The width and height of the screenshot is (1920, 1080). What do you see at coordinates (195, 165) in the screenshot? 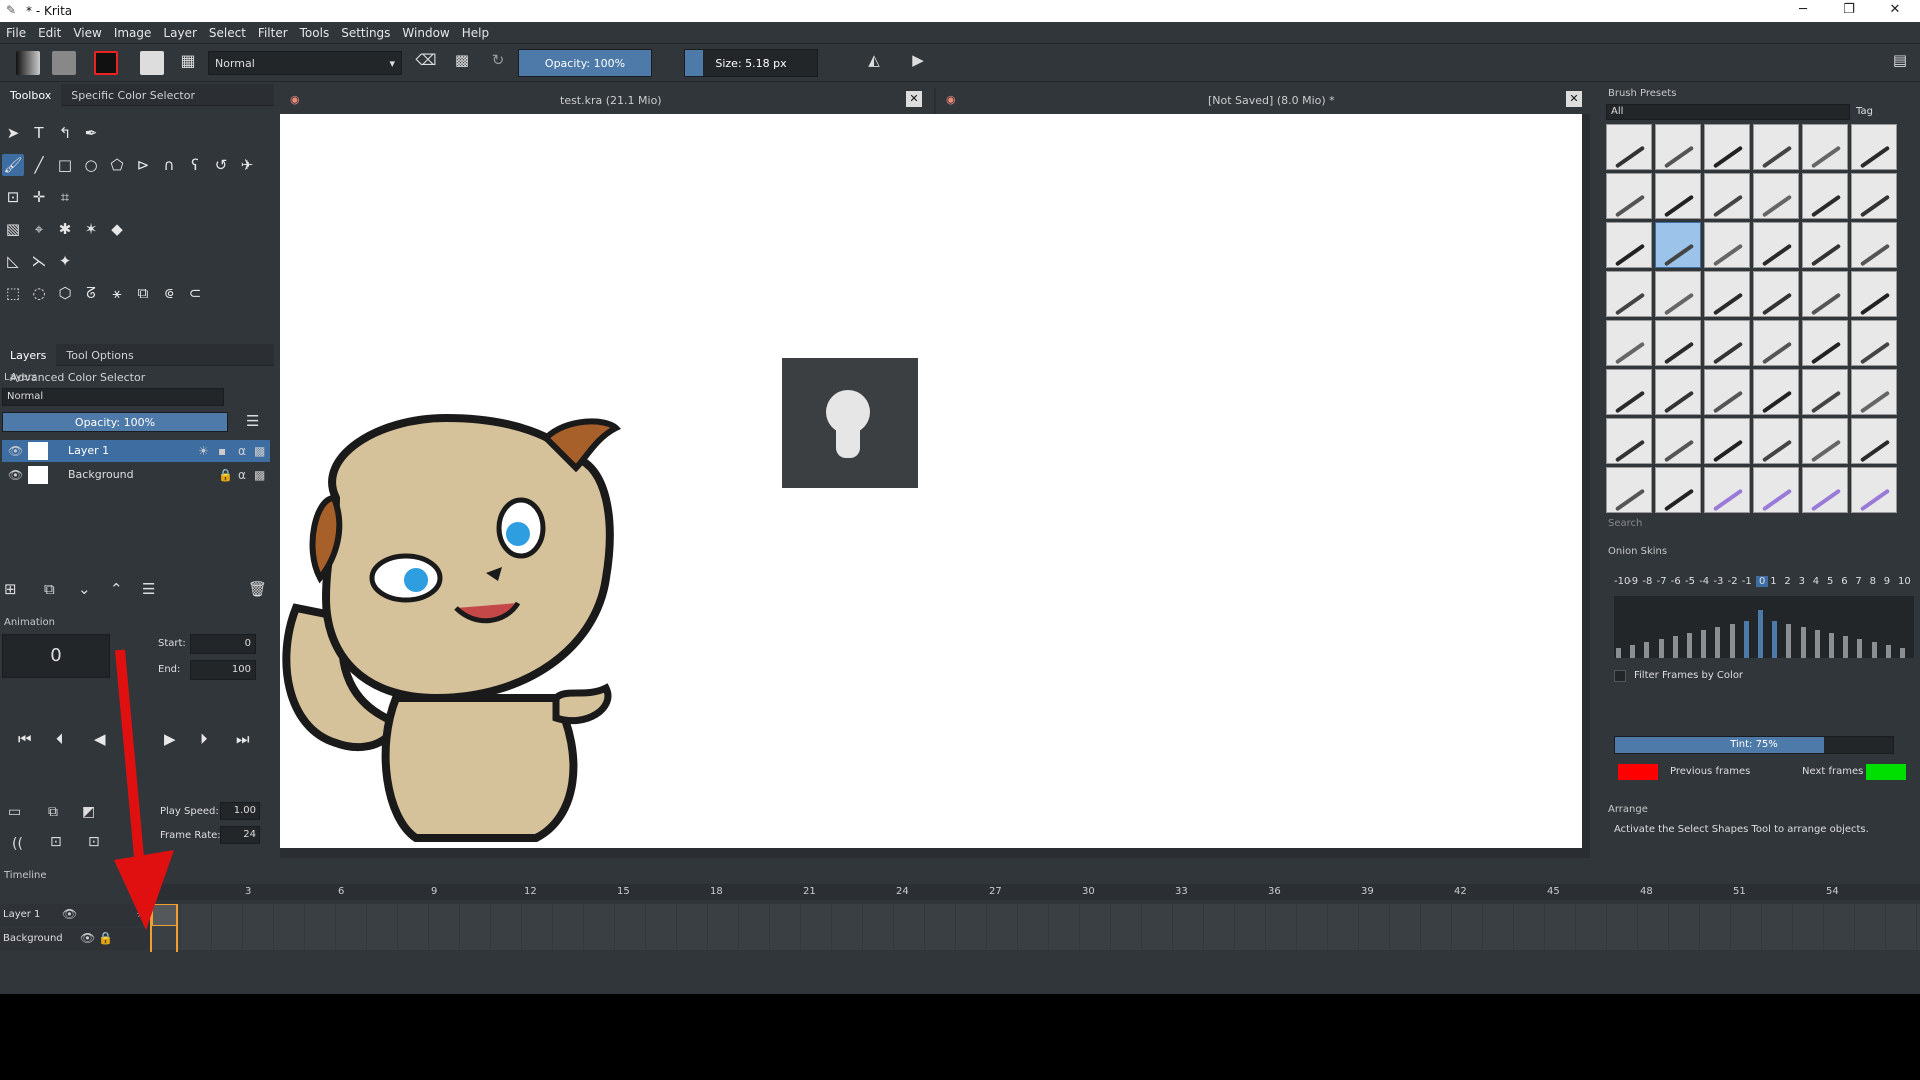
I see `freehand-path-icon: ʕ` at bounding box center [195, 165].